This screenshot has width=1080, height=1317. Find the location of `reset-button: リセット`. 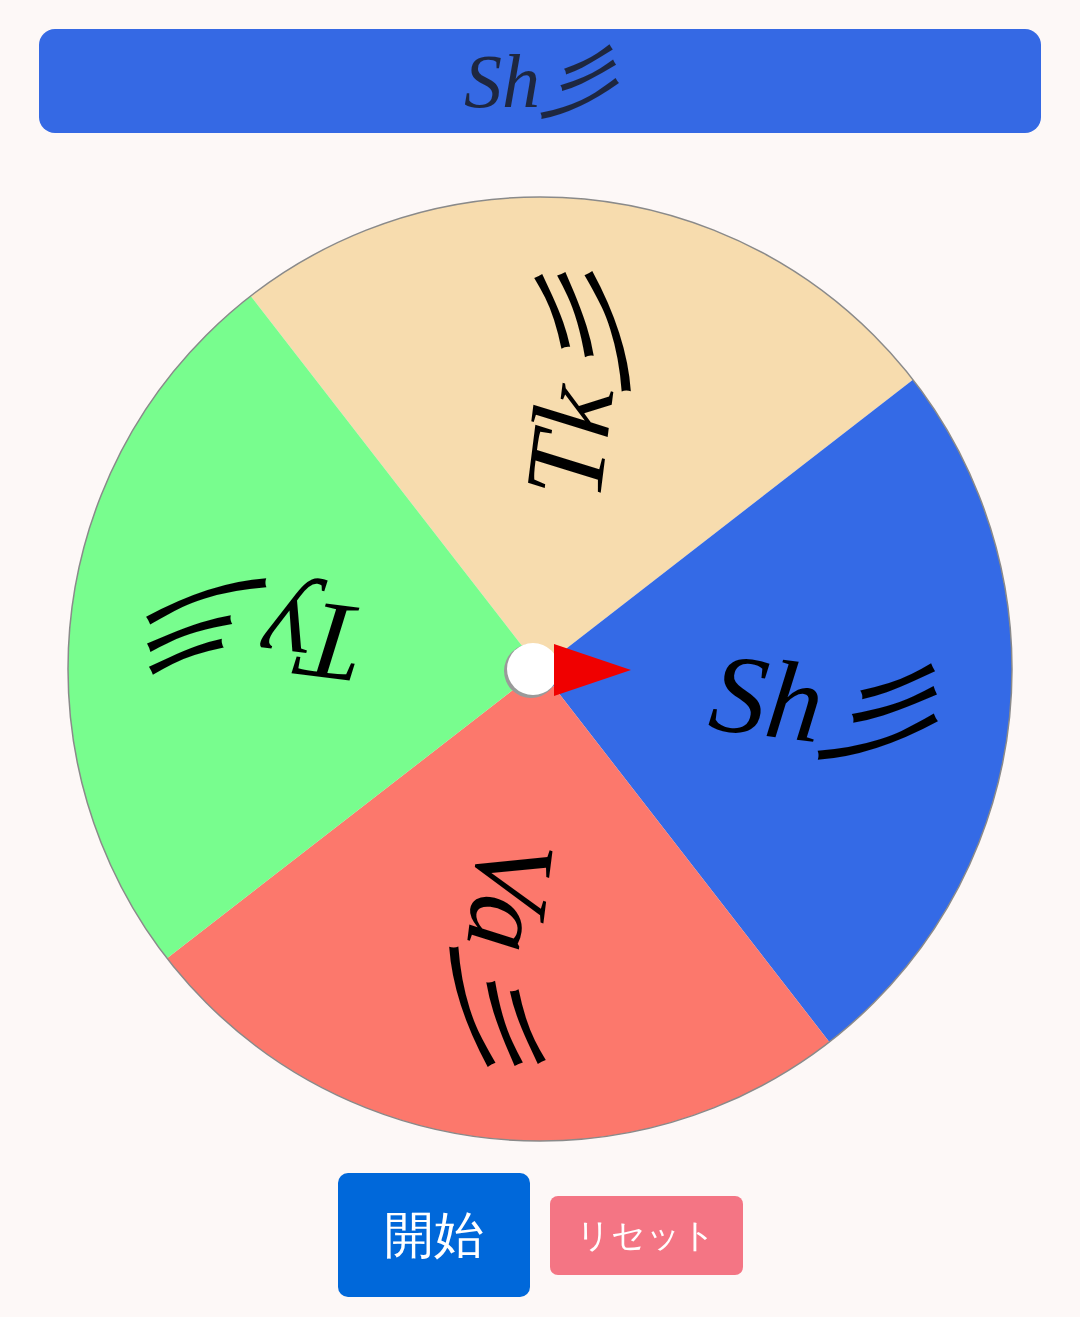

reset-button: リセット is located at coordinates (646, 1235).